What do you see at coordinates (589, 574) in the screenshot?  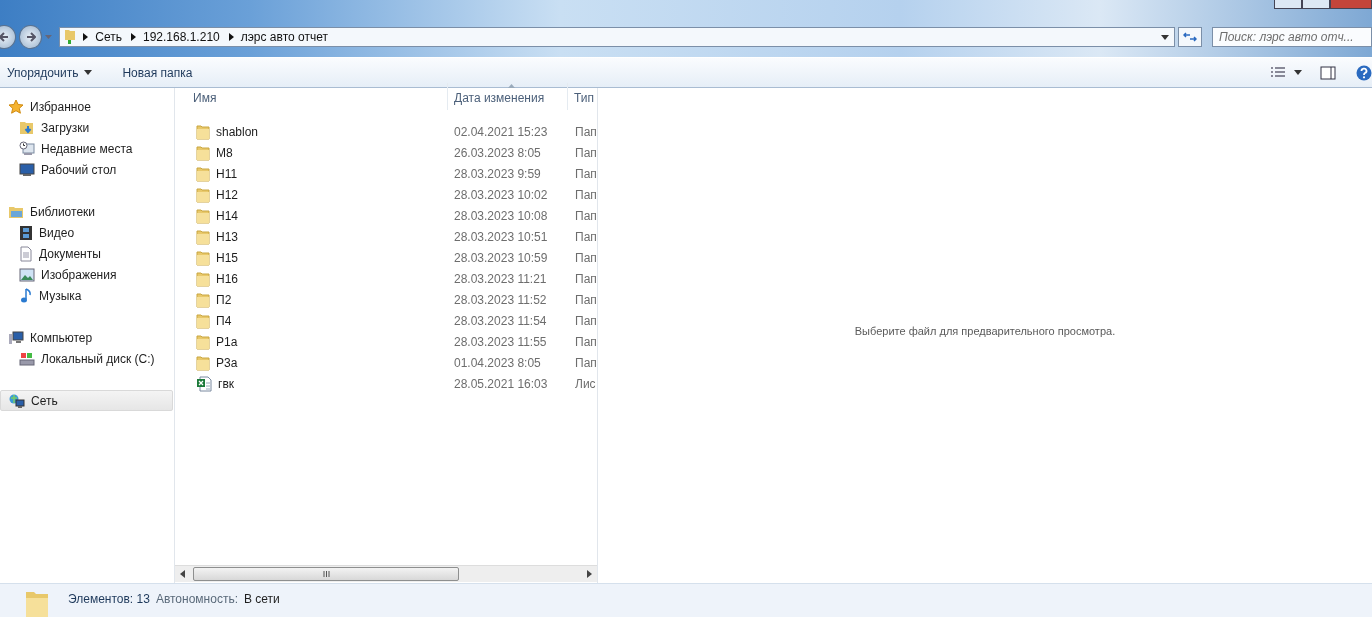 I see `scroll-right-icon` at bounding box center [589, 574].